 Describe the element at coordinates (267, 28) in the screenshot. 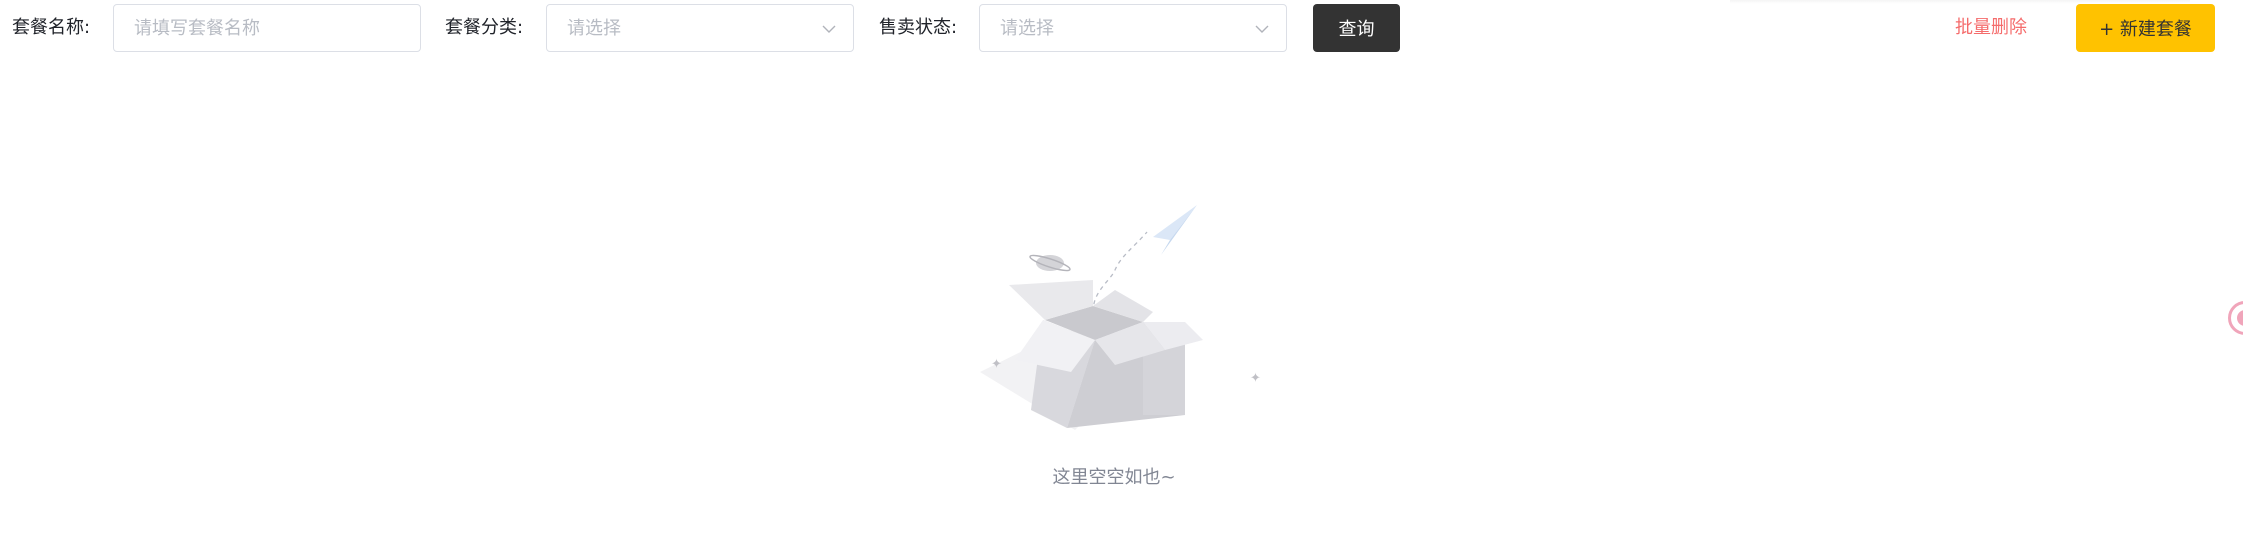

I see `package-name-input` at that location.